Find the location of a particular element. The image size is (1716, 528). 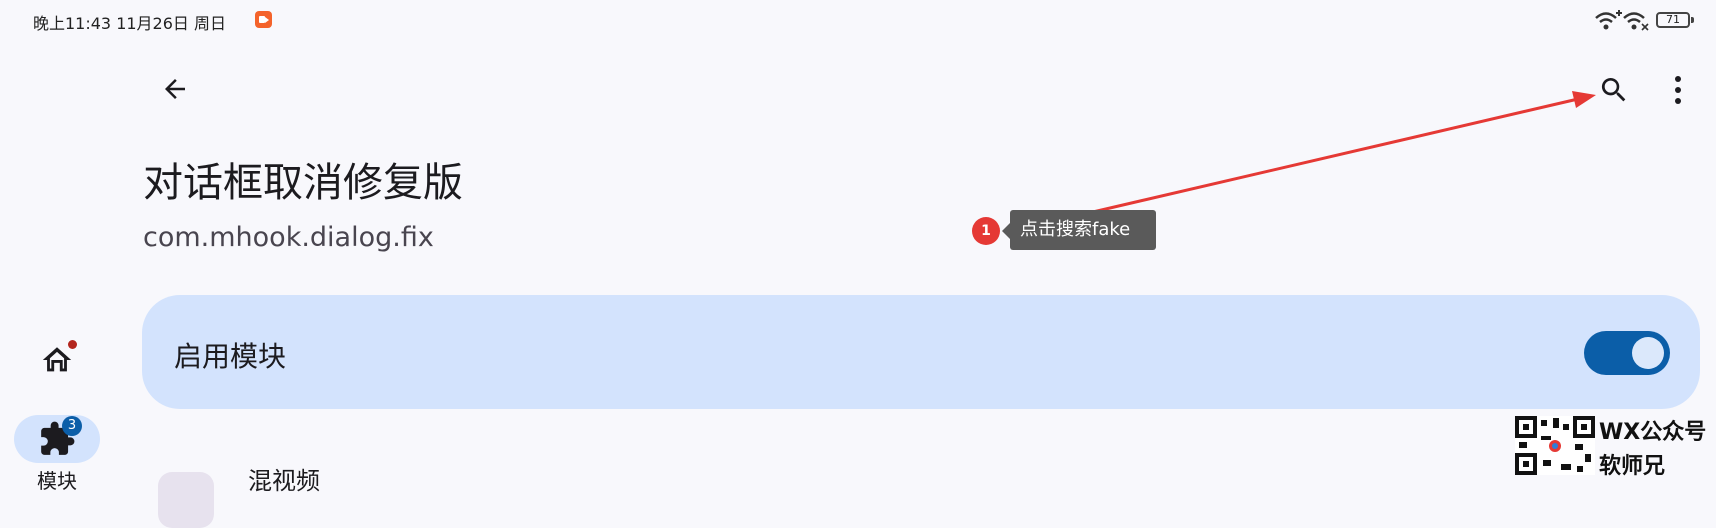

home-notification-dot is located at coordinates (72, 344).